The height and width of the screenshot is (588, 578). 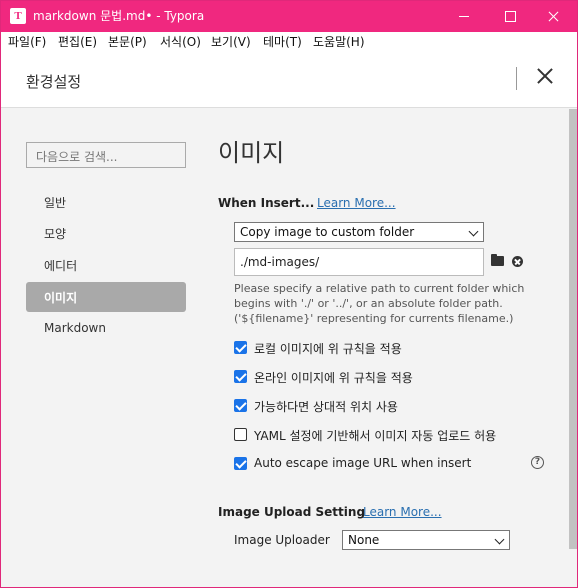 What do you see at coordinates (497, 260) in the screenshot?
I see `folder-icon` at bounding box center [497, 260].